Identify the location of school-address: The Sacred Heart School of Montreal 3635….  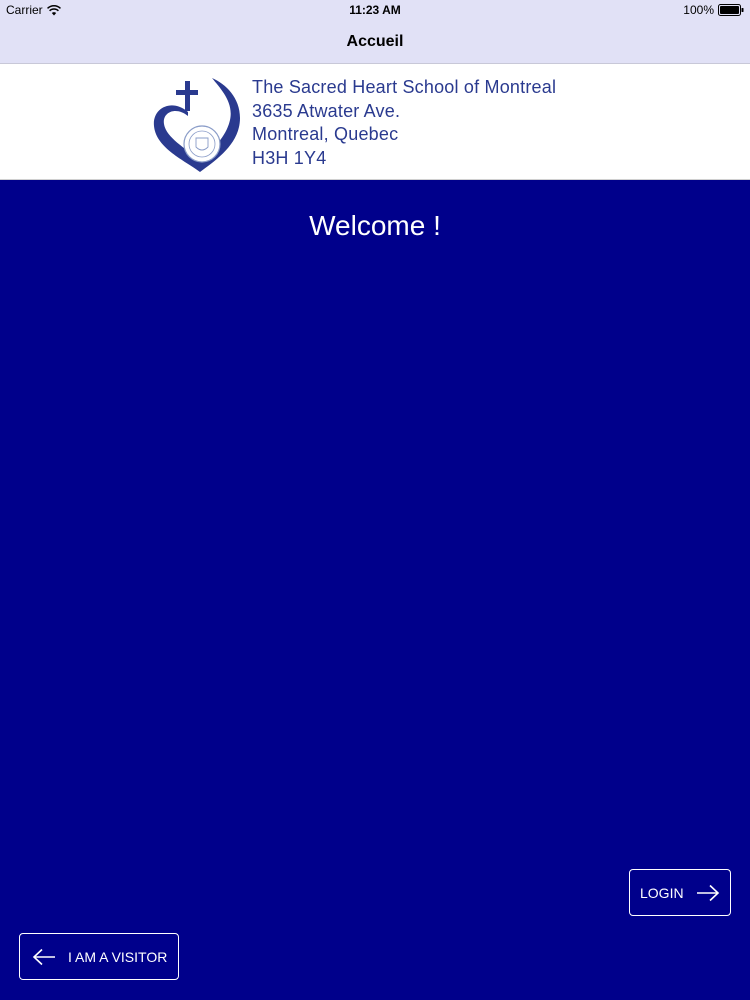
(404, 123).